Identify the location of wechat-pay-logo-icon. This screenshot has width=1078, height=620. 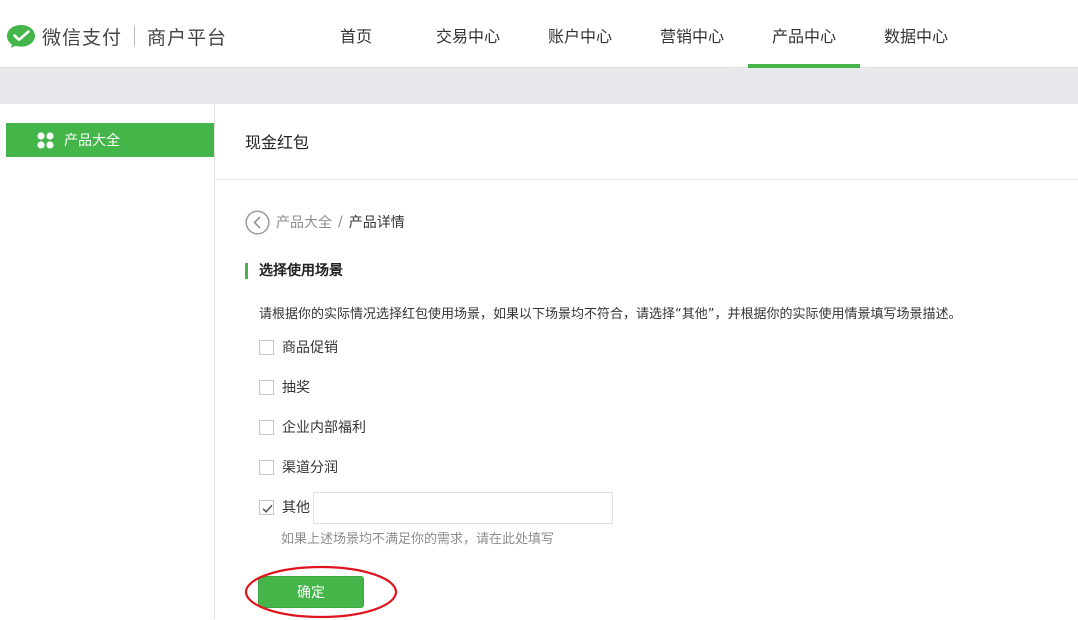
(21, 36).